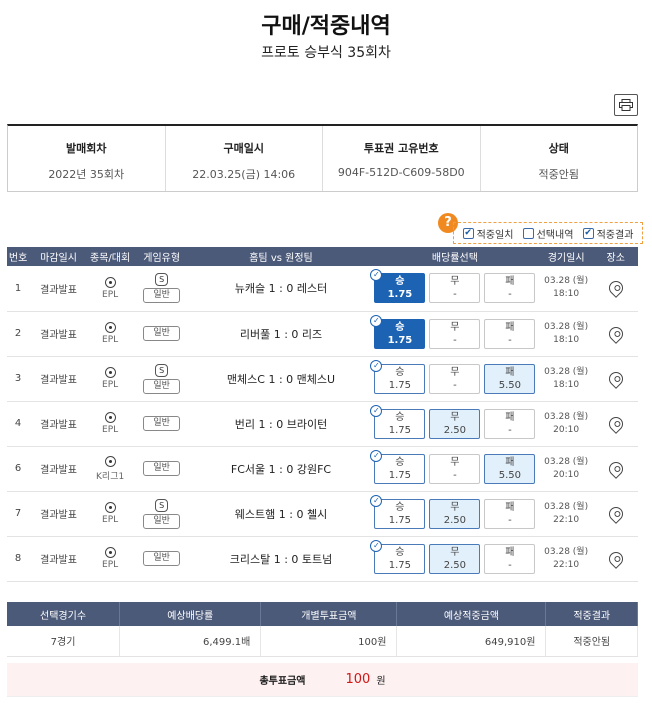 This screenshot has height=706, width=652. I want to click on game-number: 3, so click(18, 379).